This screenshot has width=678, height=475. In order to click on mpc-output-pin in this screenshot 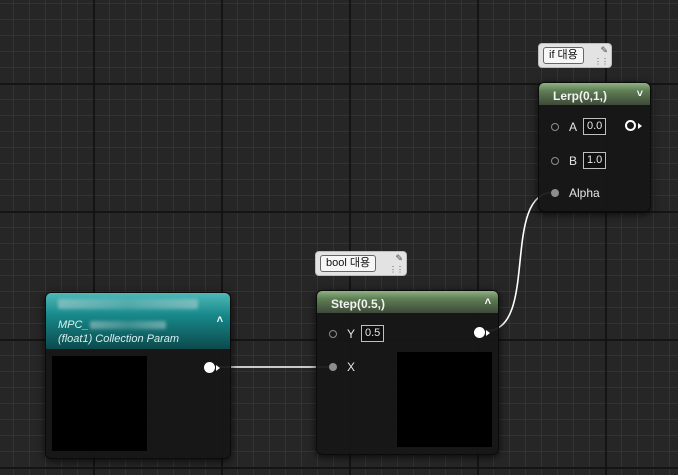, I will do `click(209, 367)`.